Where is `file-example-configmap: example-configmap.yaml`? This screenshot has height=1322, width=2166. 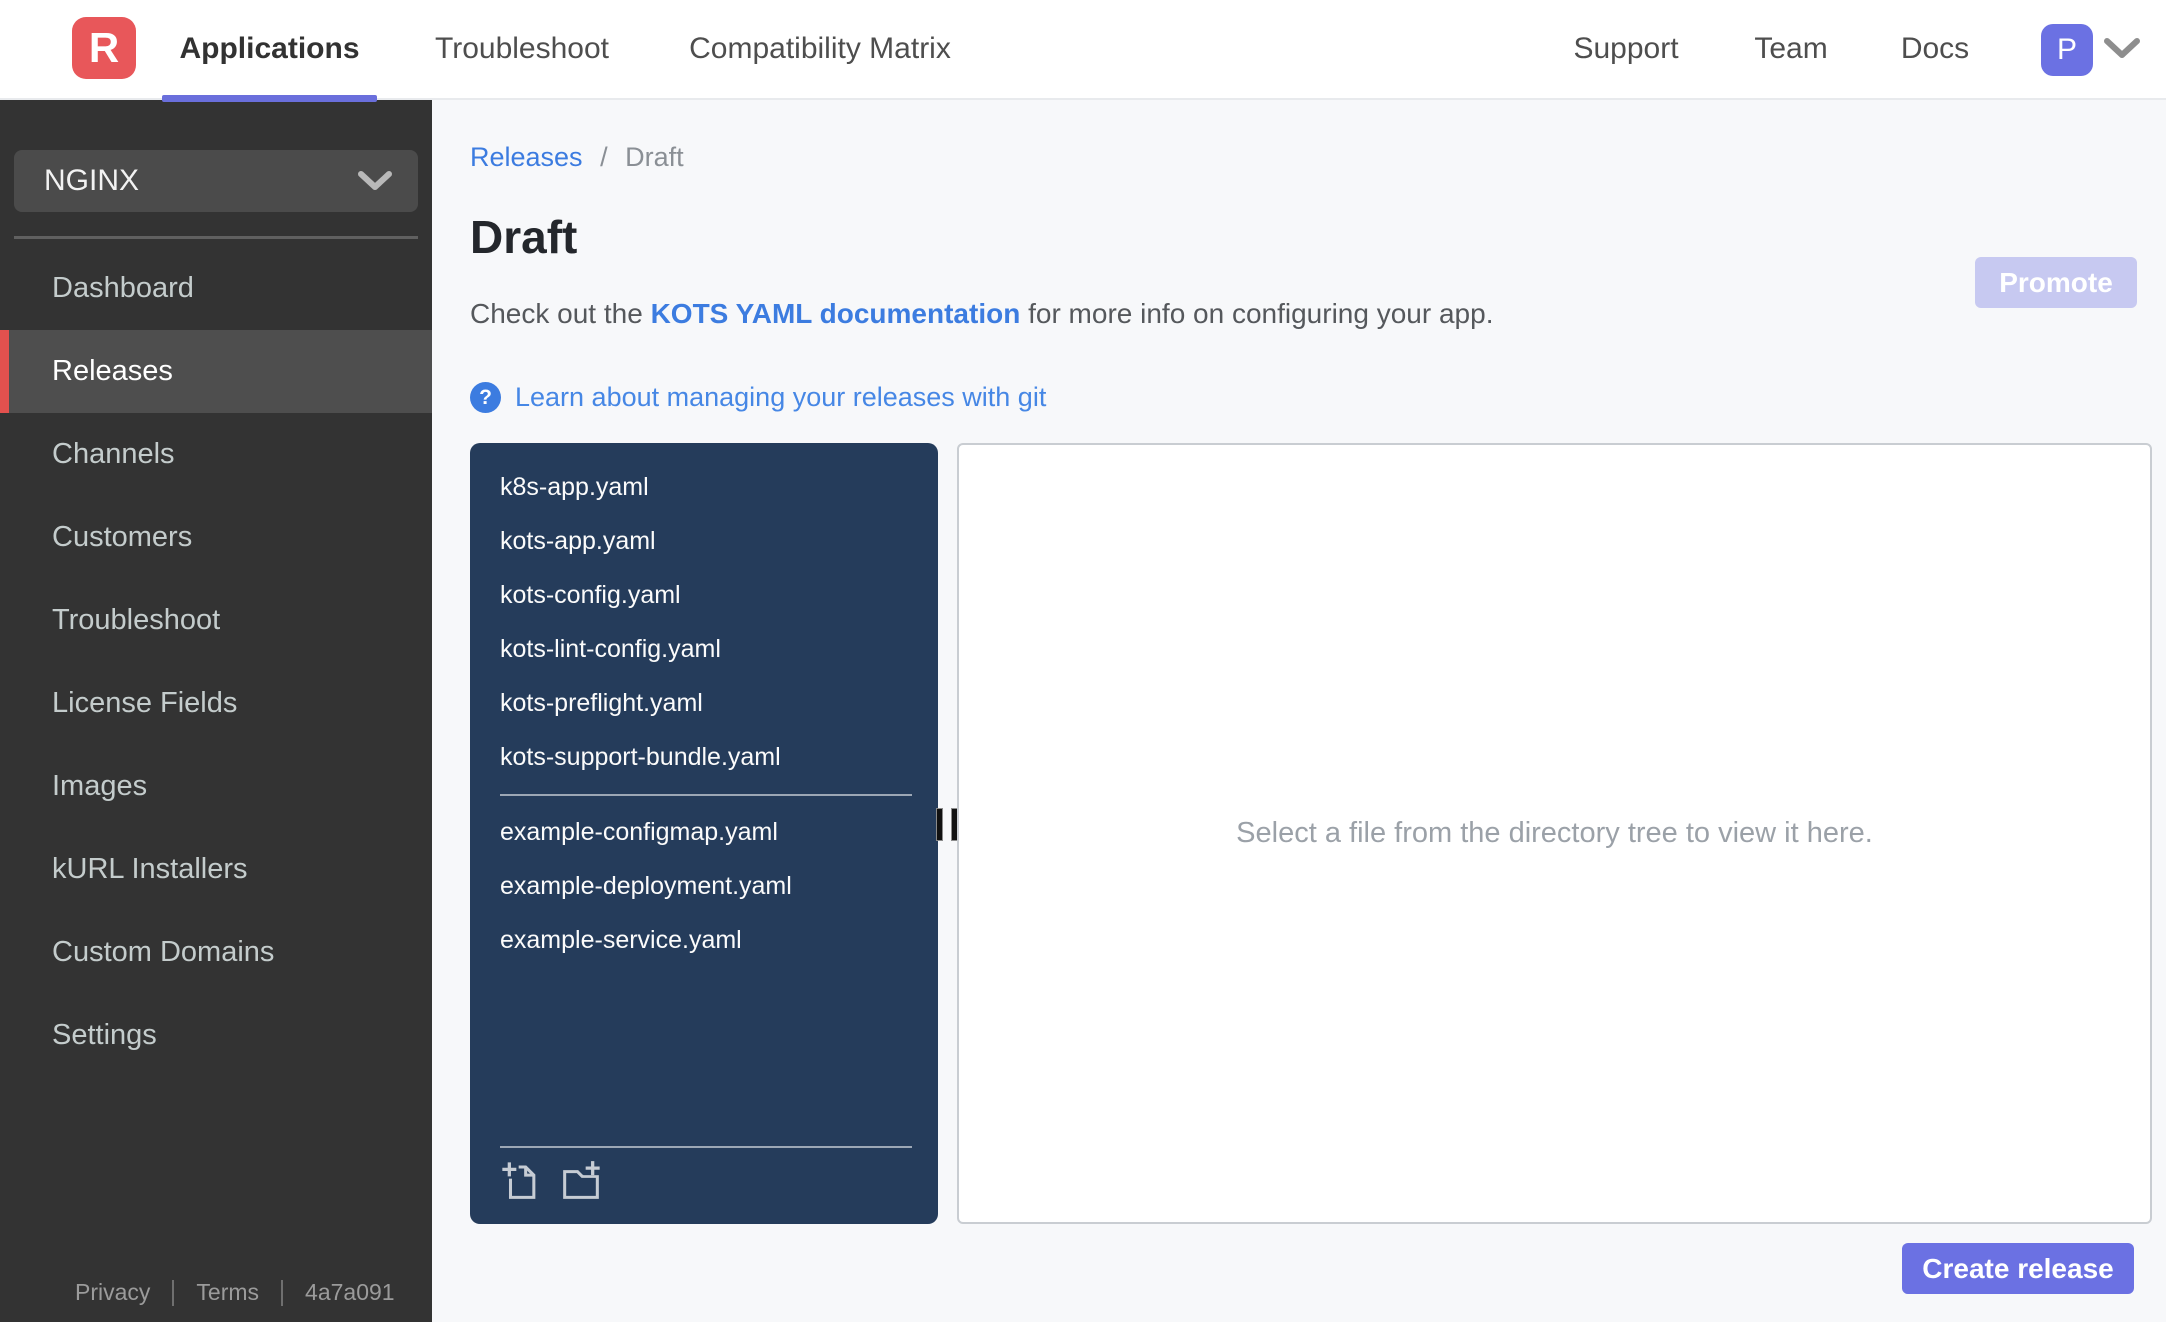 file-example-configmap: example-configmap.yaml is located at coordinates (706, 832).